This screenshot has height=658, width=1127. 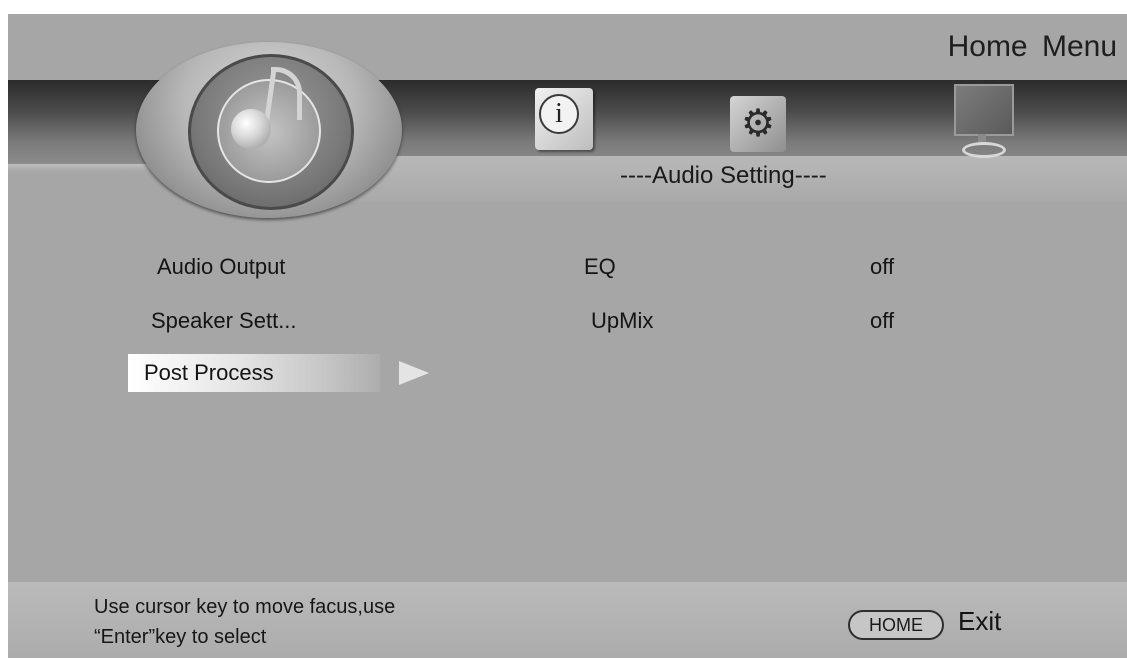 I want to click on tab-settings: ⚙, so click(x=760, y=126).